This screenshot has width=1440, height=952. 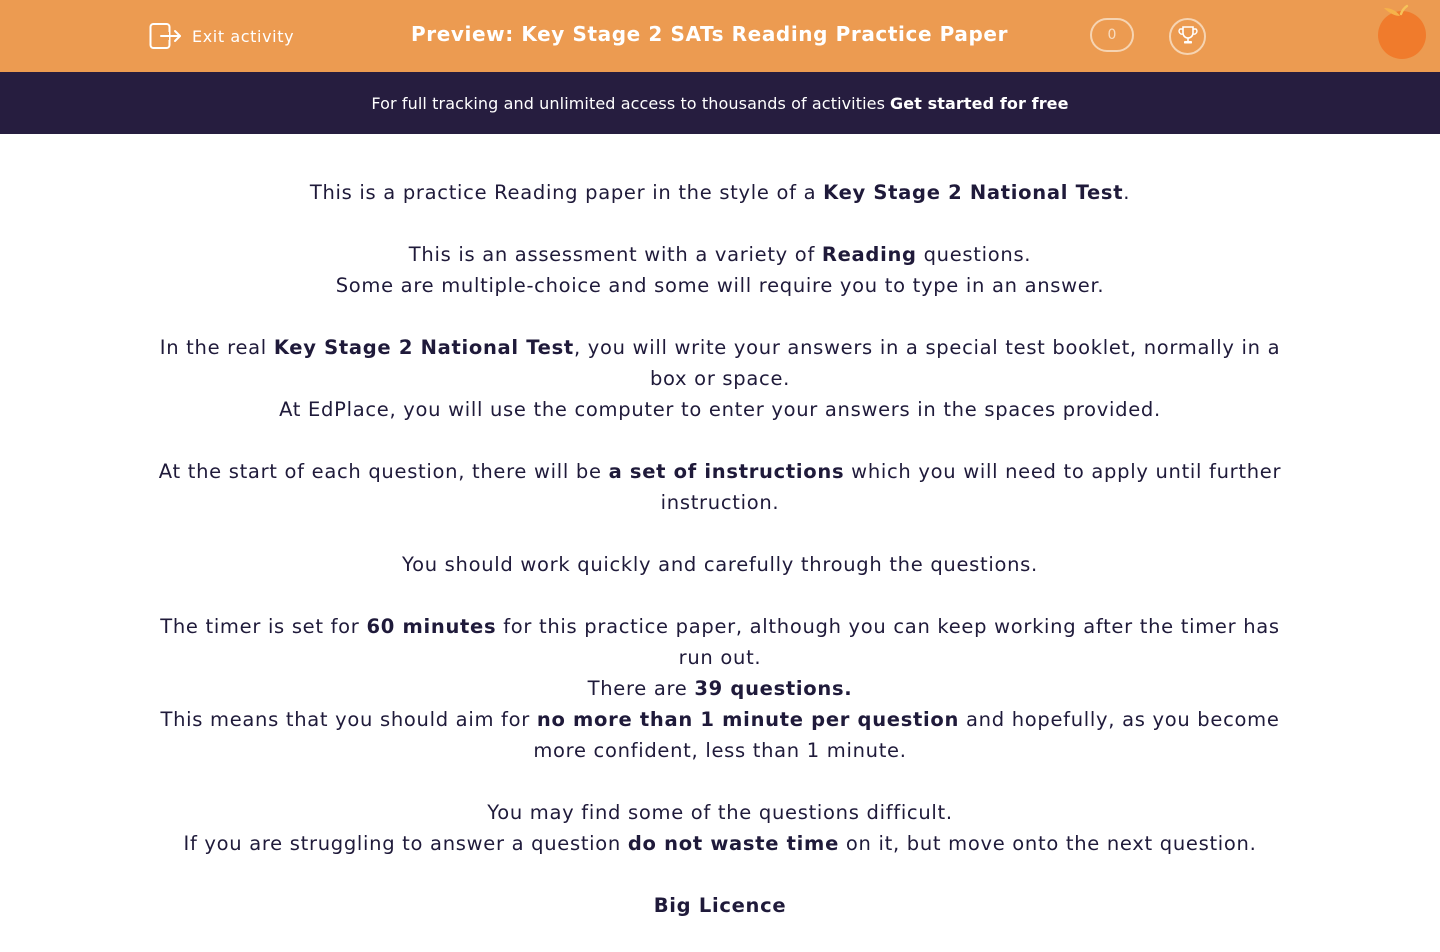 I want to click on trophy-icon, so click(x=1188, y=37).